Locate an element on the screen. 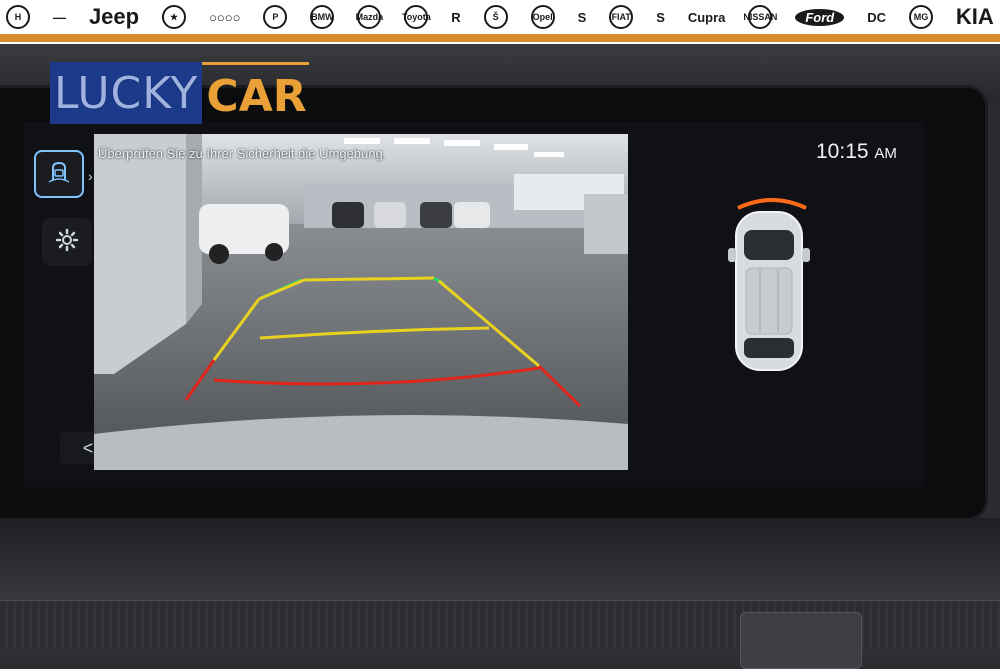 The width and height of the screenshot is (1000, 669). parking-camera-icon is located at coordinates (59, 174).